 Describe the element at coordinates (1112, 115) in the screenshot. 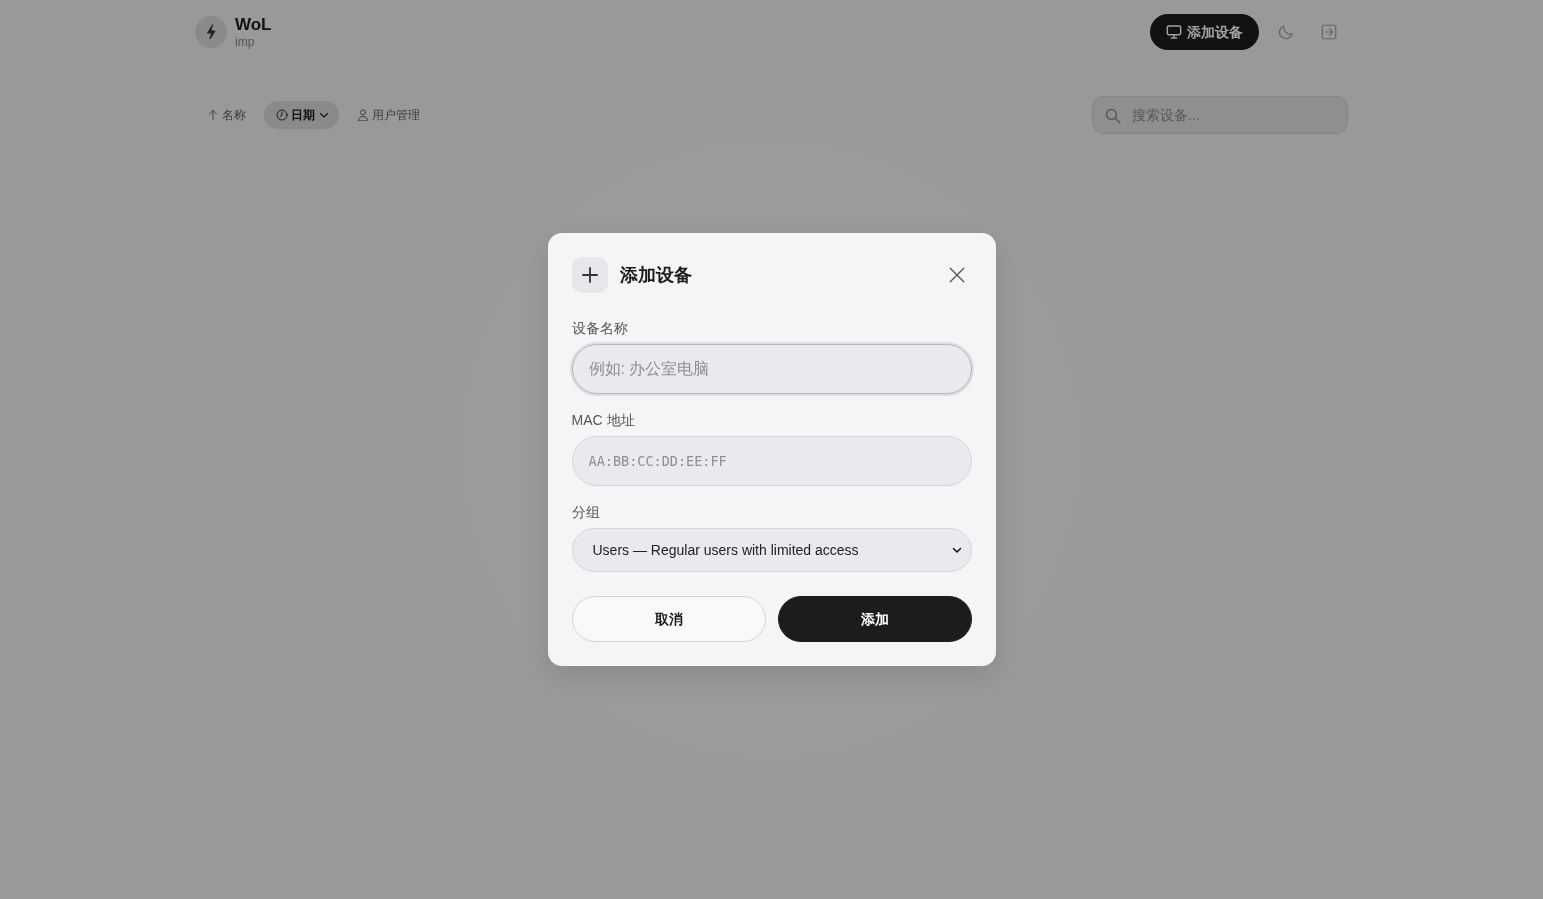

I see `search-icon` at that location.